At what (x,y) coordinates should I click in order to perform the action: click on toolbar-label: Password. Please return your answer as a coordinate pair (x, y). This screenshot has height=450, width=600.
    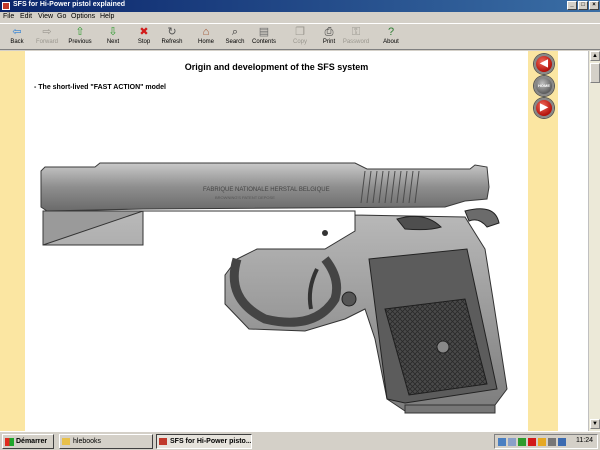
    Looking at the image, I should click on (356, 42).